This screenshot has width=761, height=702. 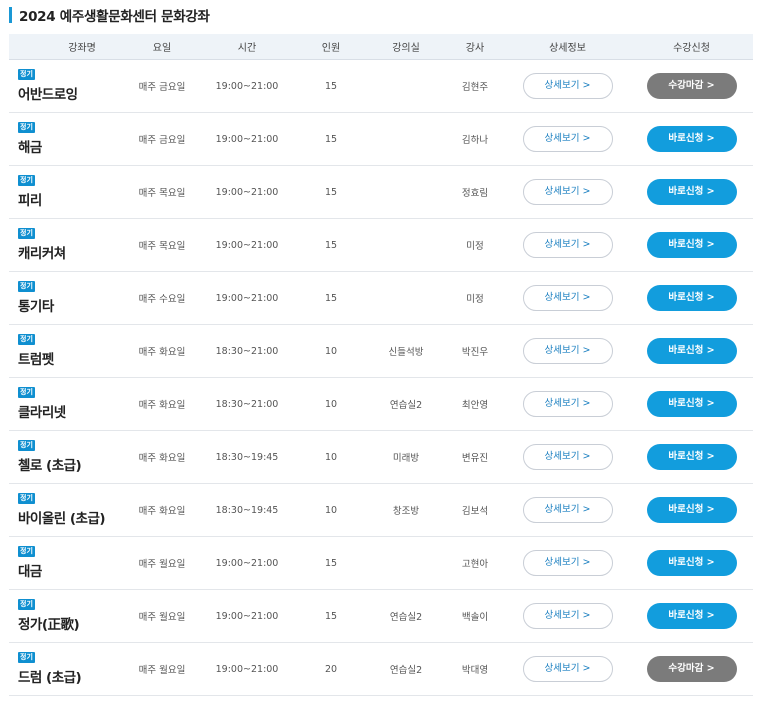 I want to click on course-instructor: 박진우, so click(x=475, y=352).